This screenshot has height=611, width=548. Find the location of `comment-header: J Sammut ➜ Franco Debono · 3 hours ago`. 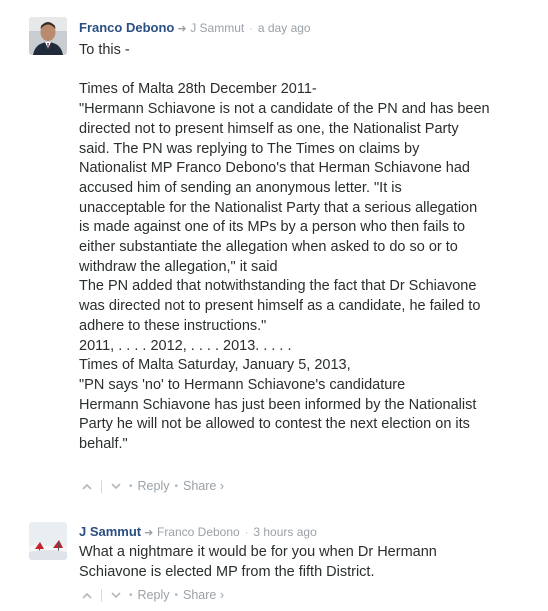

comment-header: J Sammut ➜ Franco Debono · 3 hours ago is located at coordinates (198, 532).